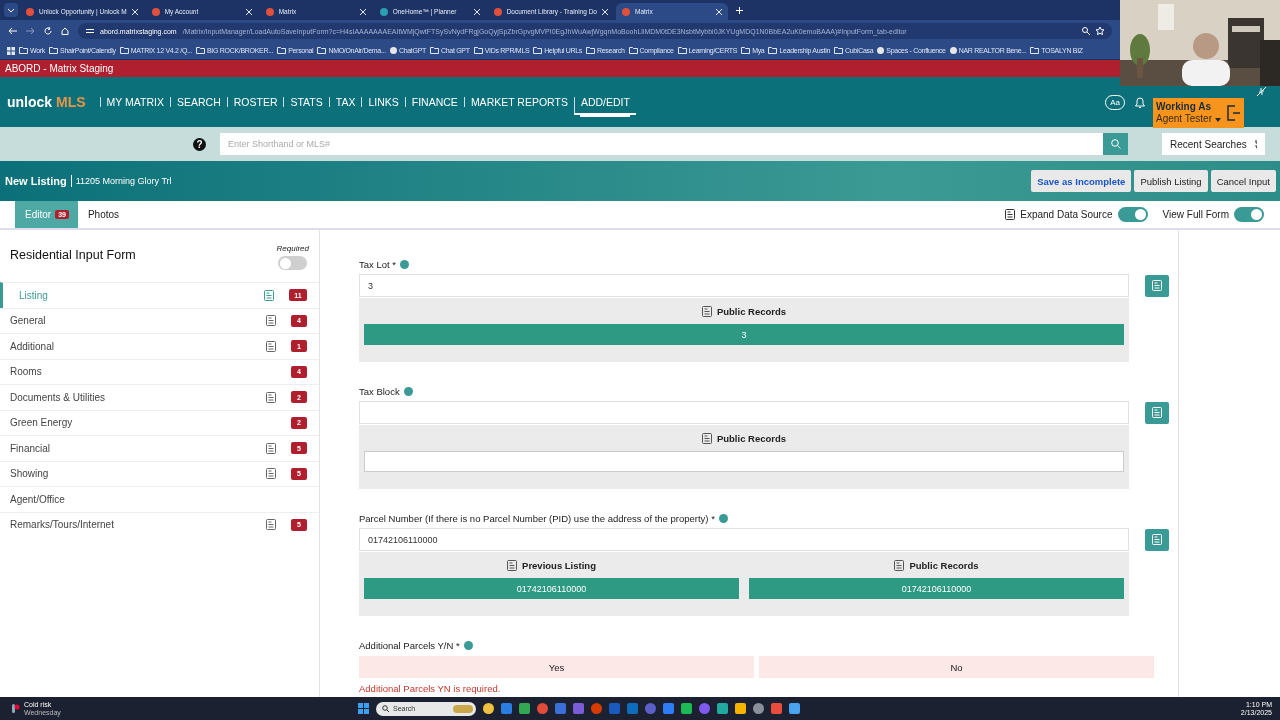  What do you see at coordinates (518, 102) in the screenshot?
I see `nav-link: MARKET REPORTS` at bounding box center [518, 102].